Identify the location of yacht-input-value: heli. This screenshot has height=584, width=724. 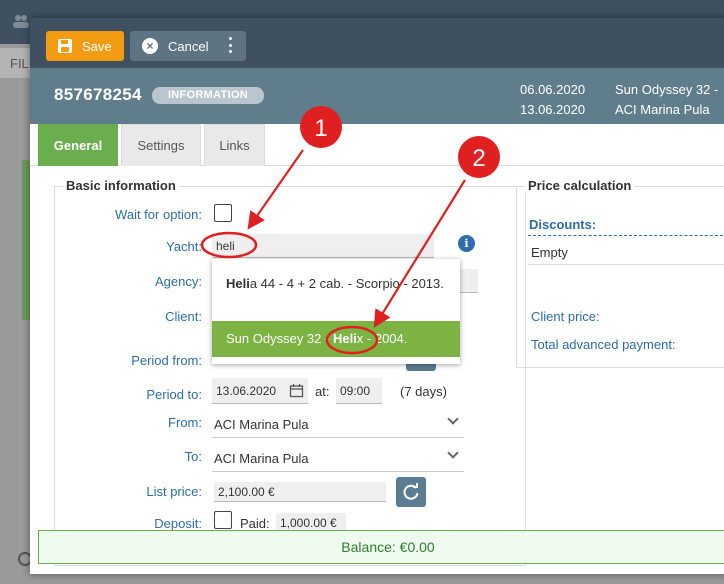
(225, 245).